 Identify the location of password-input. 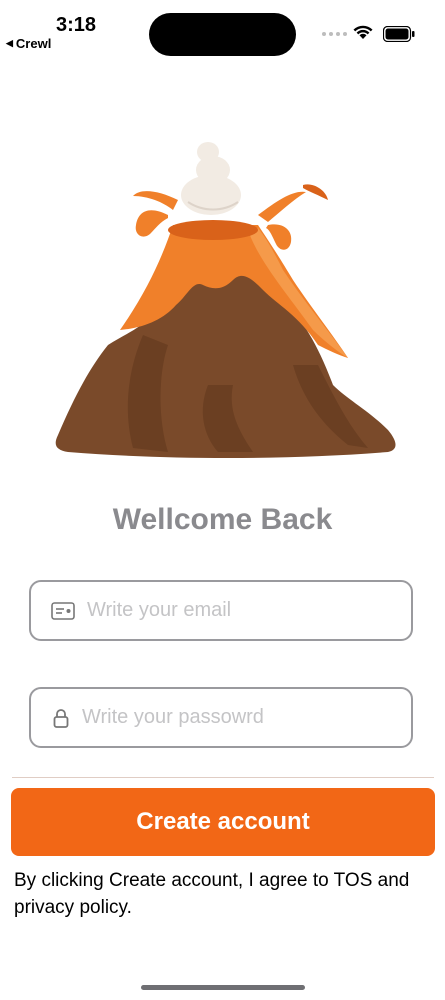
(246, 717).